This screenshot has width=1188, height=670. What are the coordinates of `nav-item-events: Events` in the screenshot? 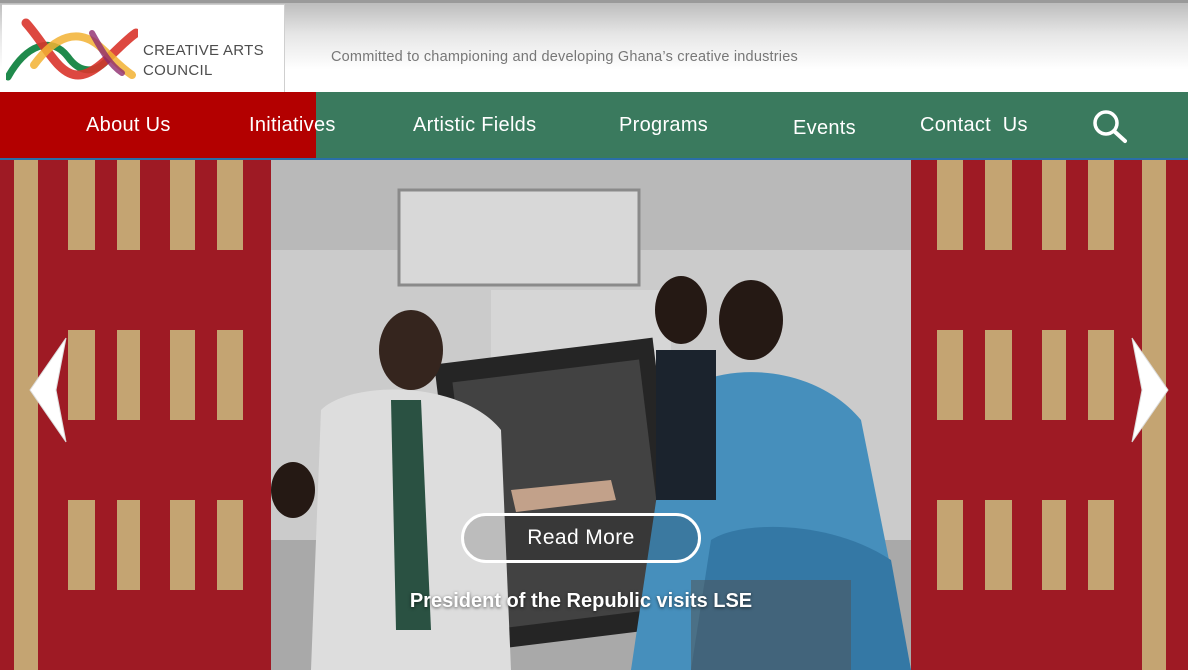 It's located at (824, 128).